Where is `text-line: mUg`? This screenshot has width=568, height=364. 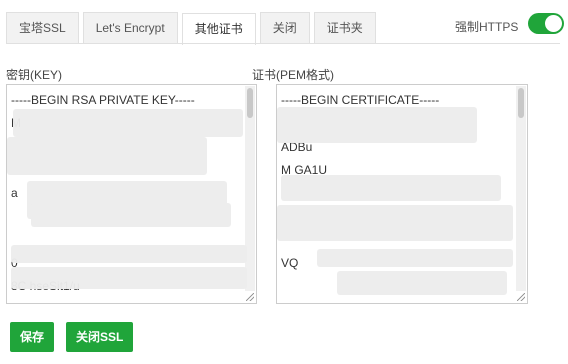 text-line: mUg is located at coordinates (397, 301).